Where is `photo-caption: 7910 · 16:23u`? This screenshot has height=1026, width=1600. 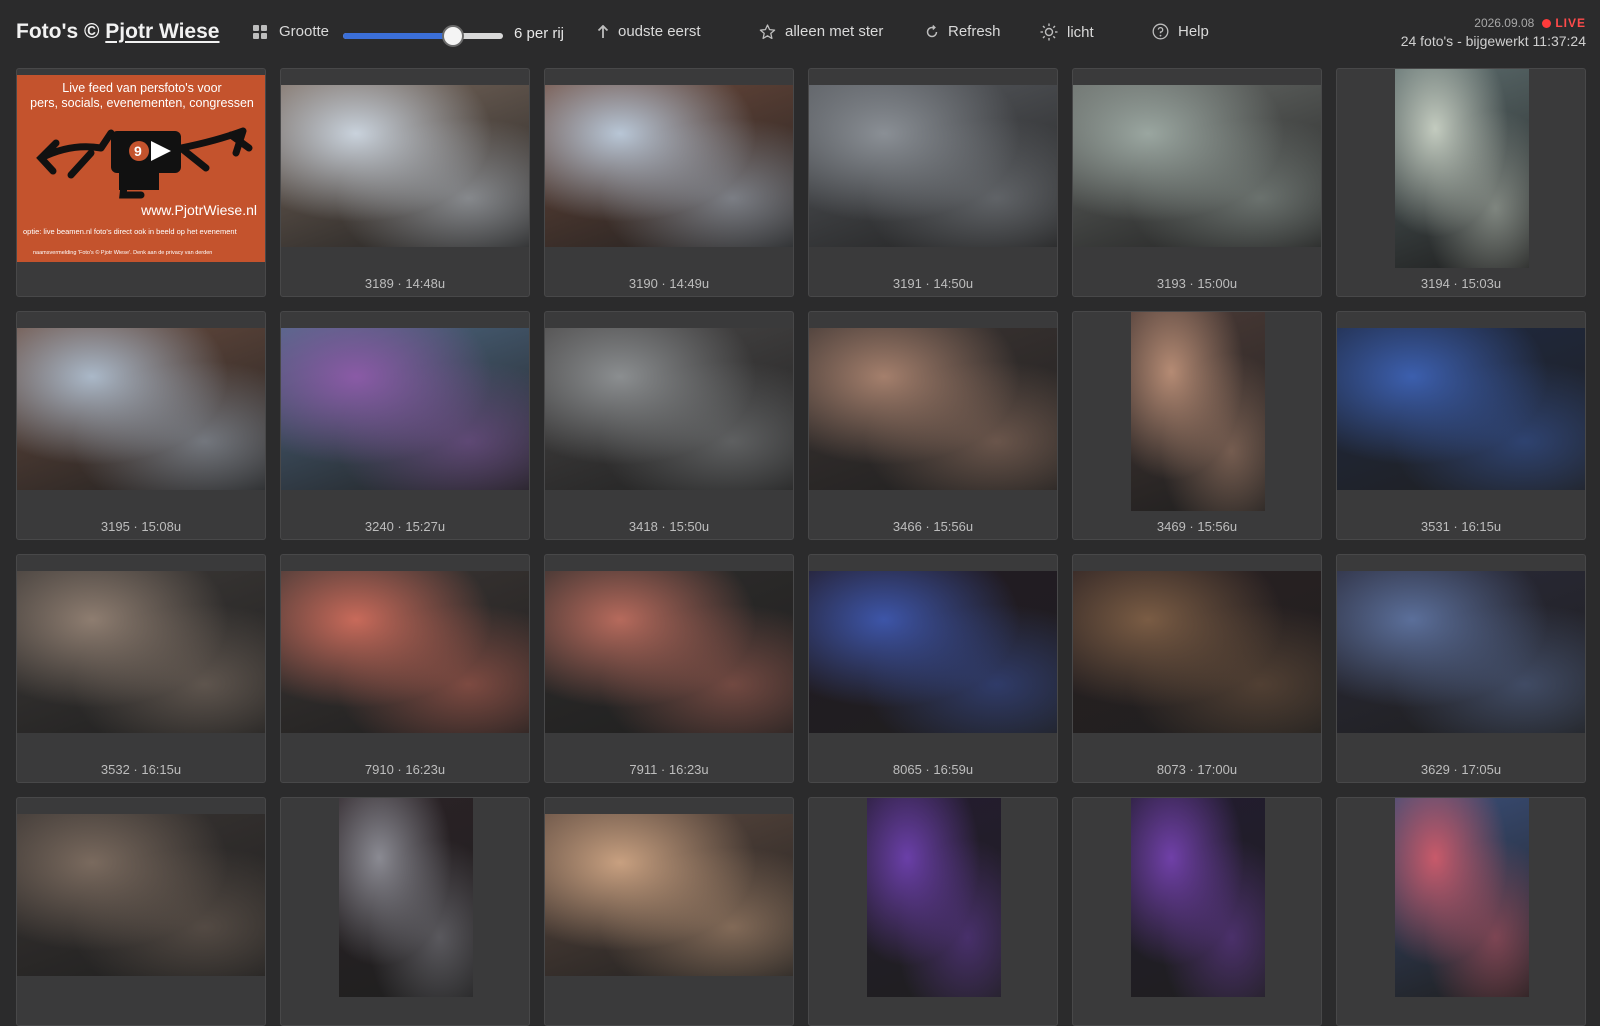
photo-caption: 7910 · 16:23u is located at coordinates (405, 769).